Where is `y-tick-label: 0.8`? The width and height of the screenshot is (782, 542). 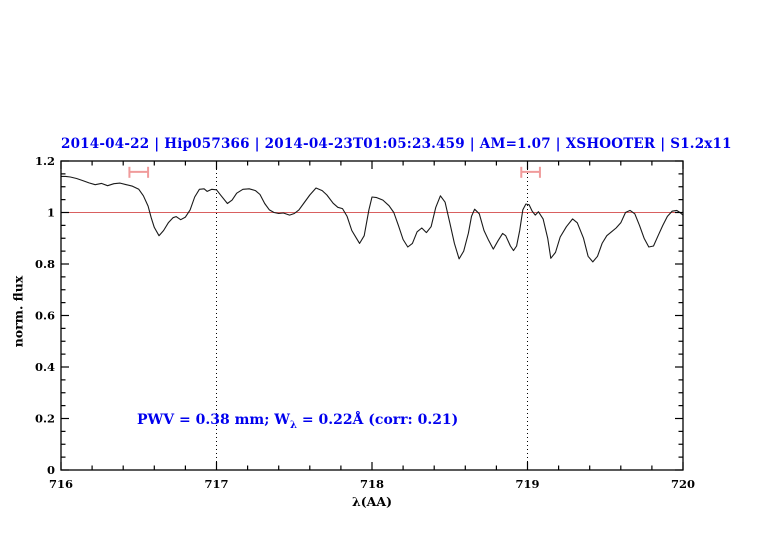 y-tick-label: 0.8 is located at coordinates (45, 264).